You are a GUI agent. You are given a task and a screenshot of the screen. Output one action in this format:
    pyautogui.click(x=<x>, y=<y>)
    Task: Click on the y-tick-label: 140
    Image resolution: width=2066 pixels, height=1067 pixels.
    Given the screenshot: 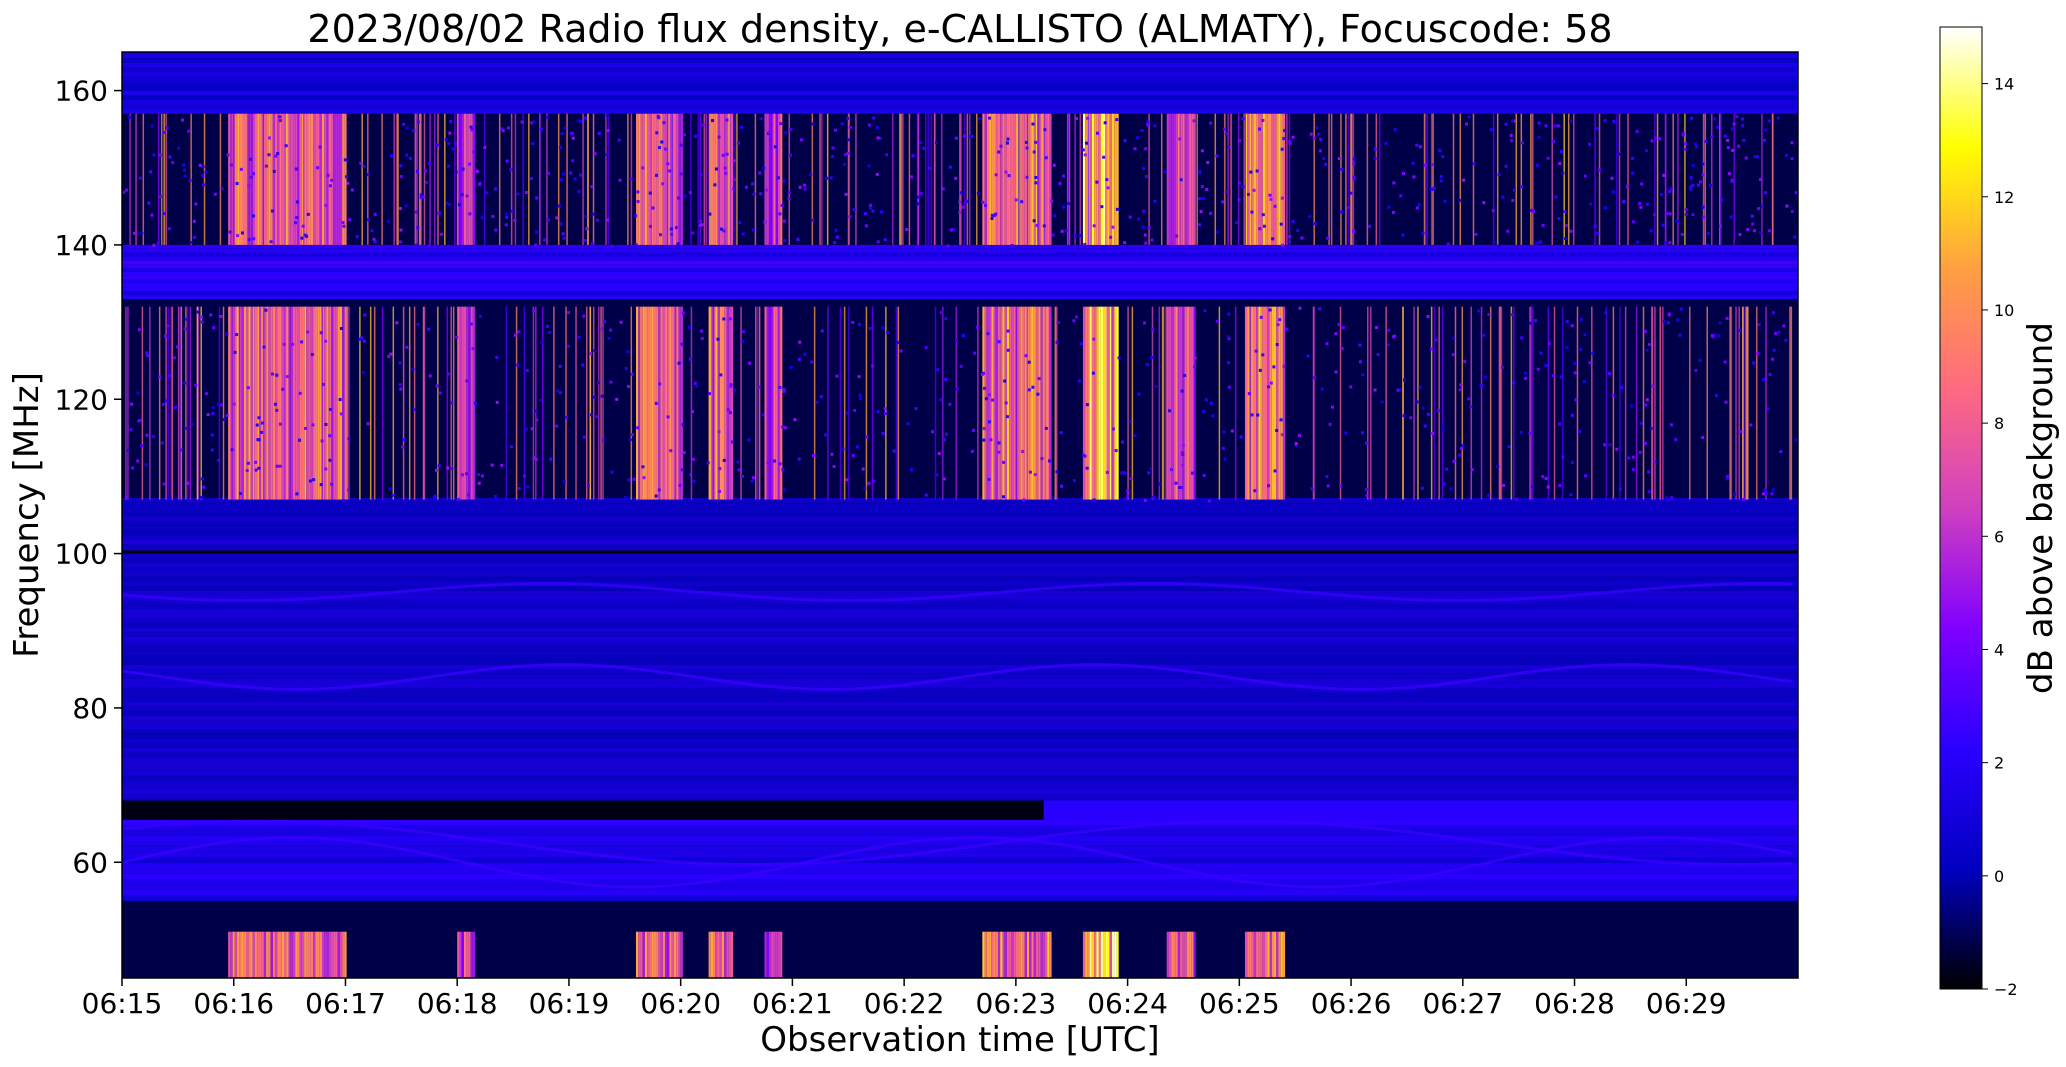 What is the action you would take?
    pyautogui.click(x=81, y=245)
    